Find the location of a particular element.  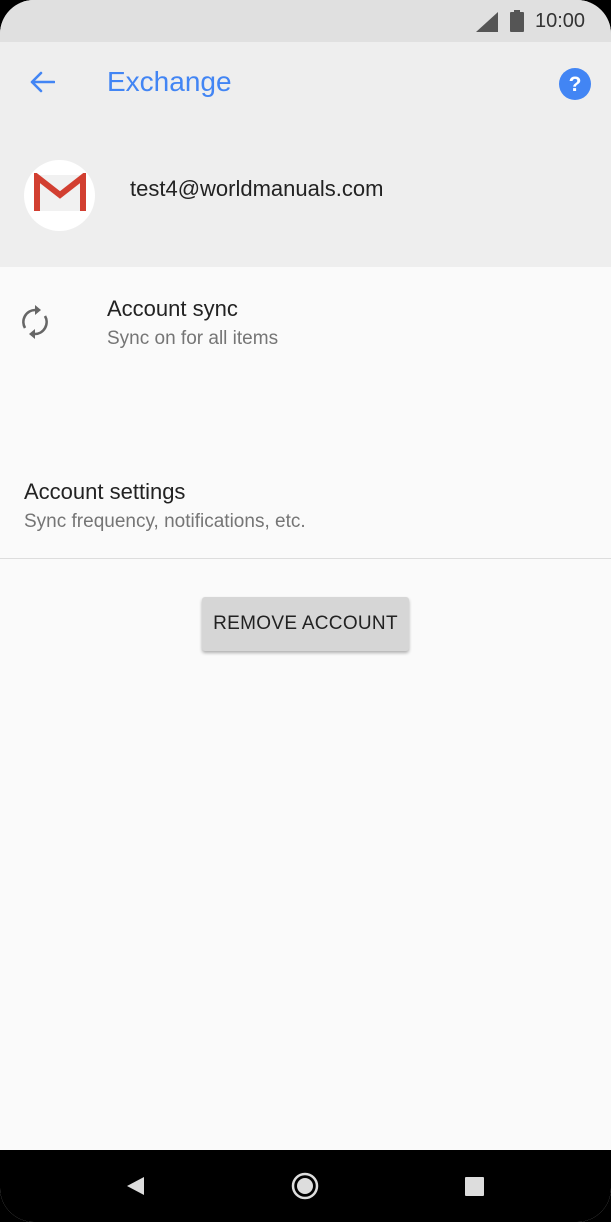

home-icon is located at coordinates (305, 1188).